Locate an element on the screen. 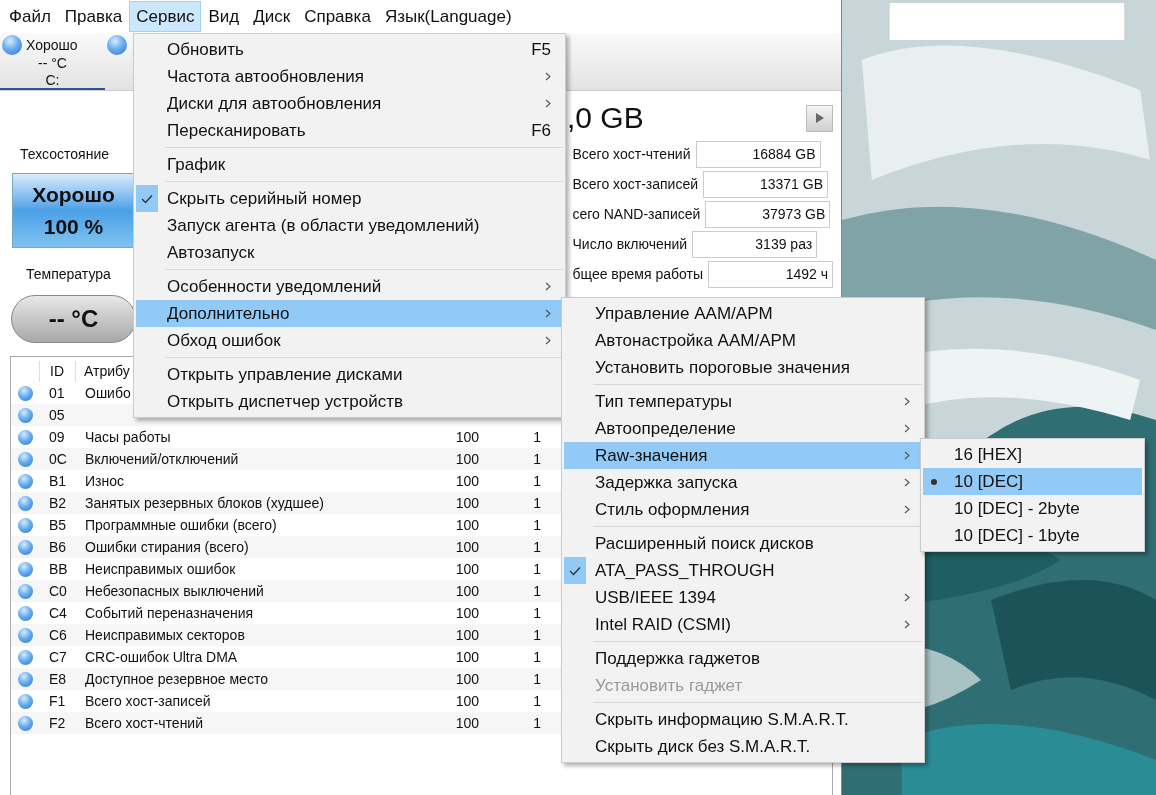 This screenshot has width=1156, height=795. info-label: Всего хост-чтений is located at coordinates (631, 154).